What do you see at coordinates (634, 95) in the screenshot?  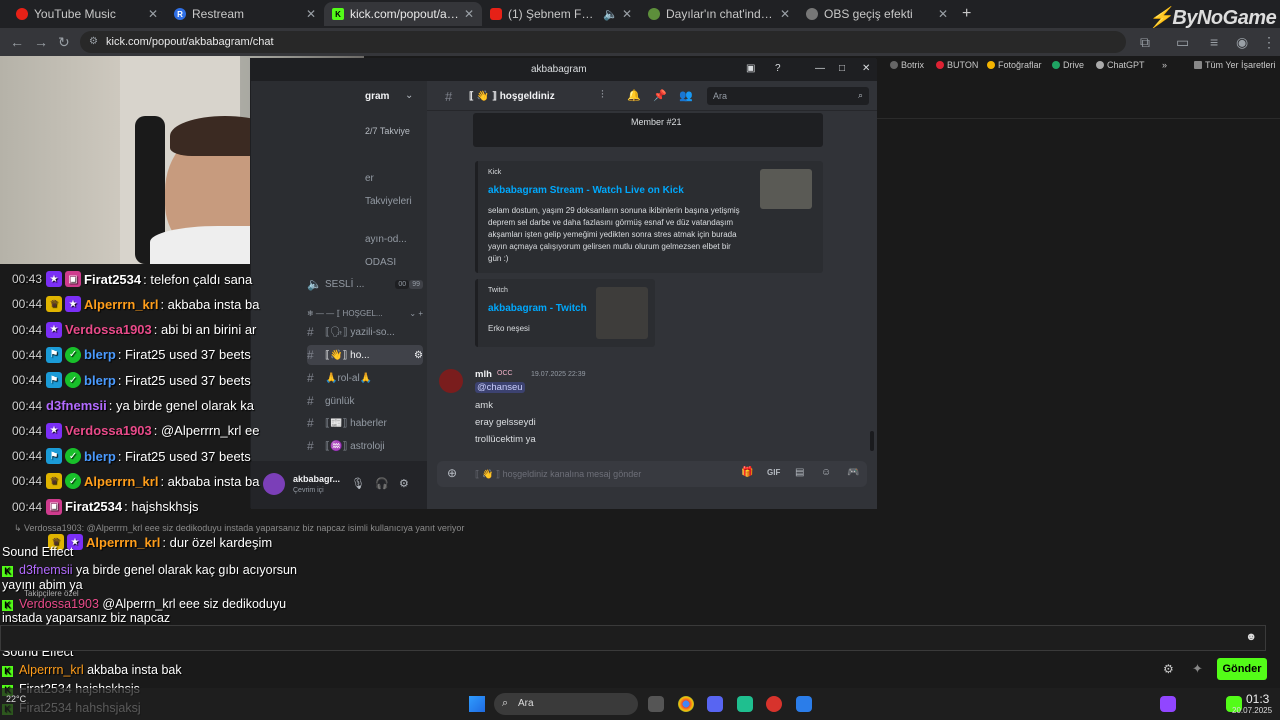 I see `bell-icon: 🔔` at bounding box center [634, 95].